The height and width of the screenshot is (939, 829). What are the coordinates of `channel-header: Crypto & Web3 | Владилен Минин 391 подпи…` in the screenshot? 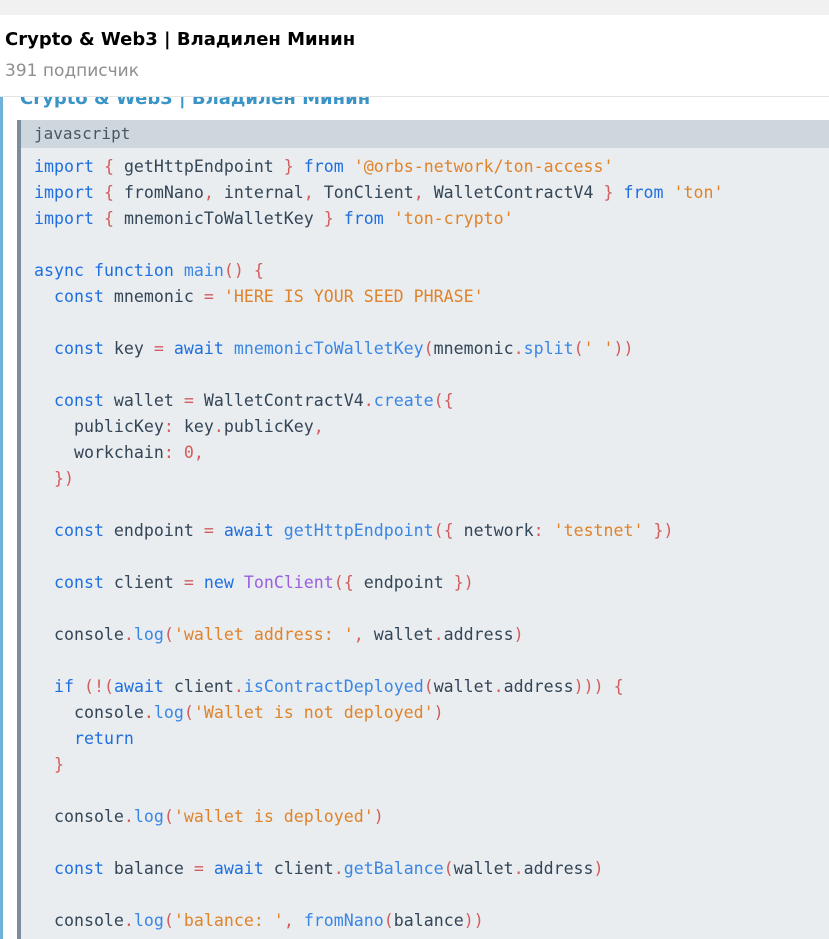 It's located at (414, 56).